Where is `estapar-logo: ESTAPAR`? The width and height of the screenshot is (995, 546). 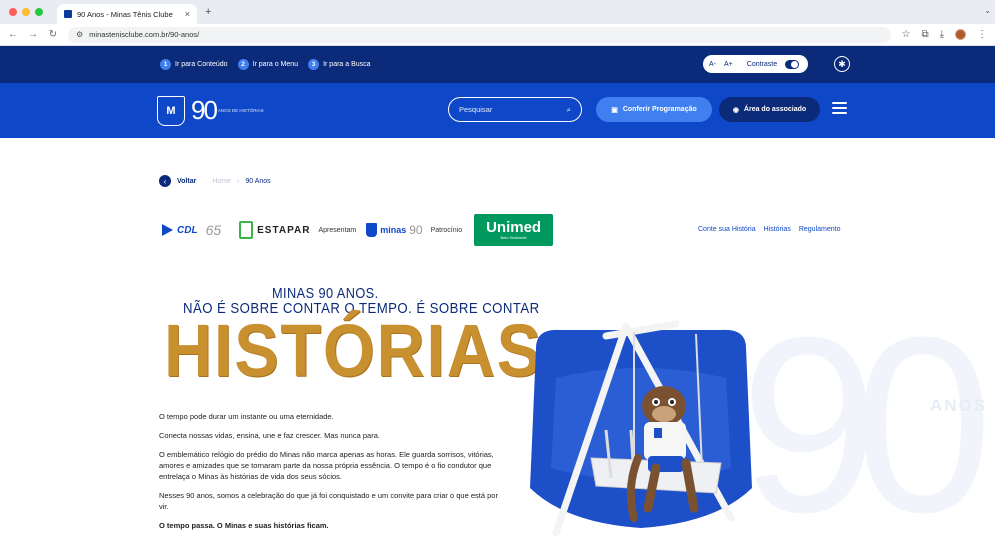 estapar-logo: ESTAPAR is located at coordinates (274, 230).